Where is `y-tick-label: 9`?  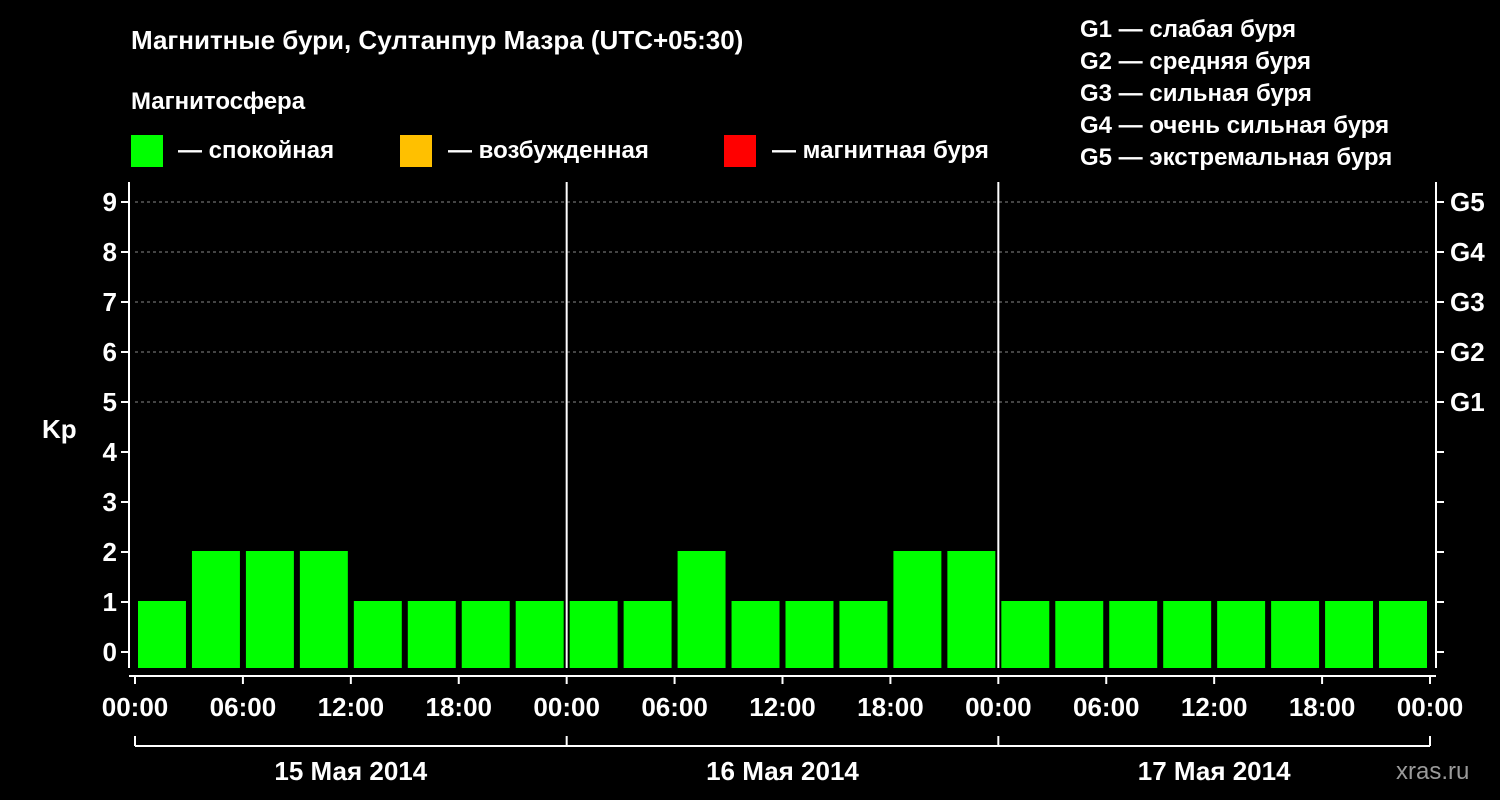
y-tick-label: 9 is located at coordinates (110, 202).